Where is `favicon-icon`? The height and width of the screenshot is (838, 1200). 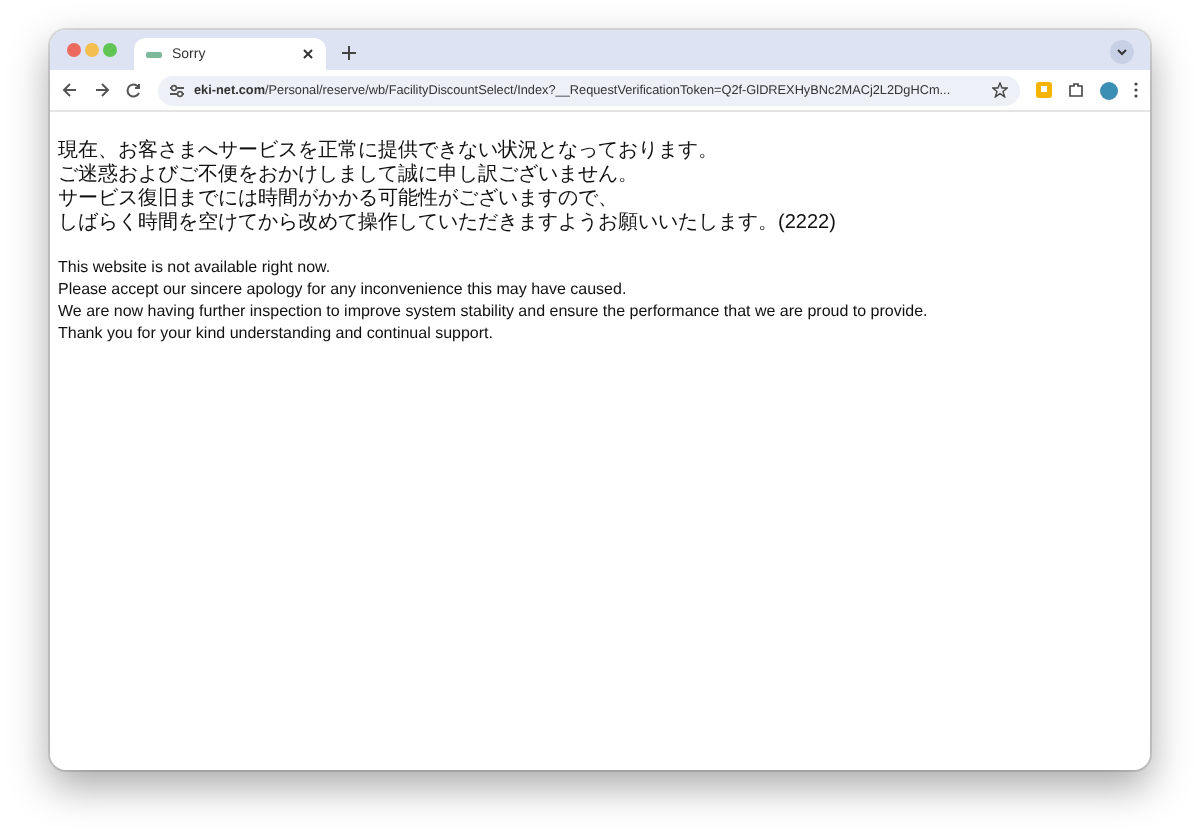 favicon-icon is located at coordinates (154, 54).